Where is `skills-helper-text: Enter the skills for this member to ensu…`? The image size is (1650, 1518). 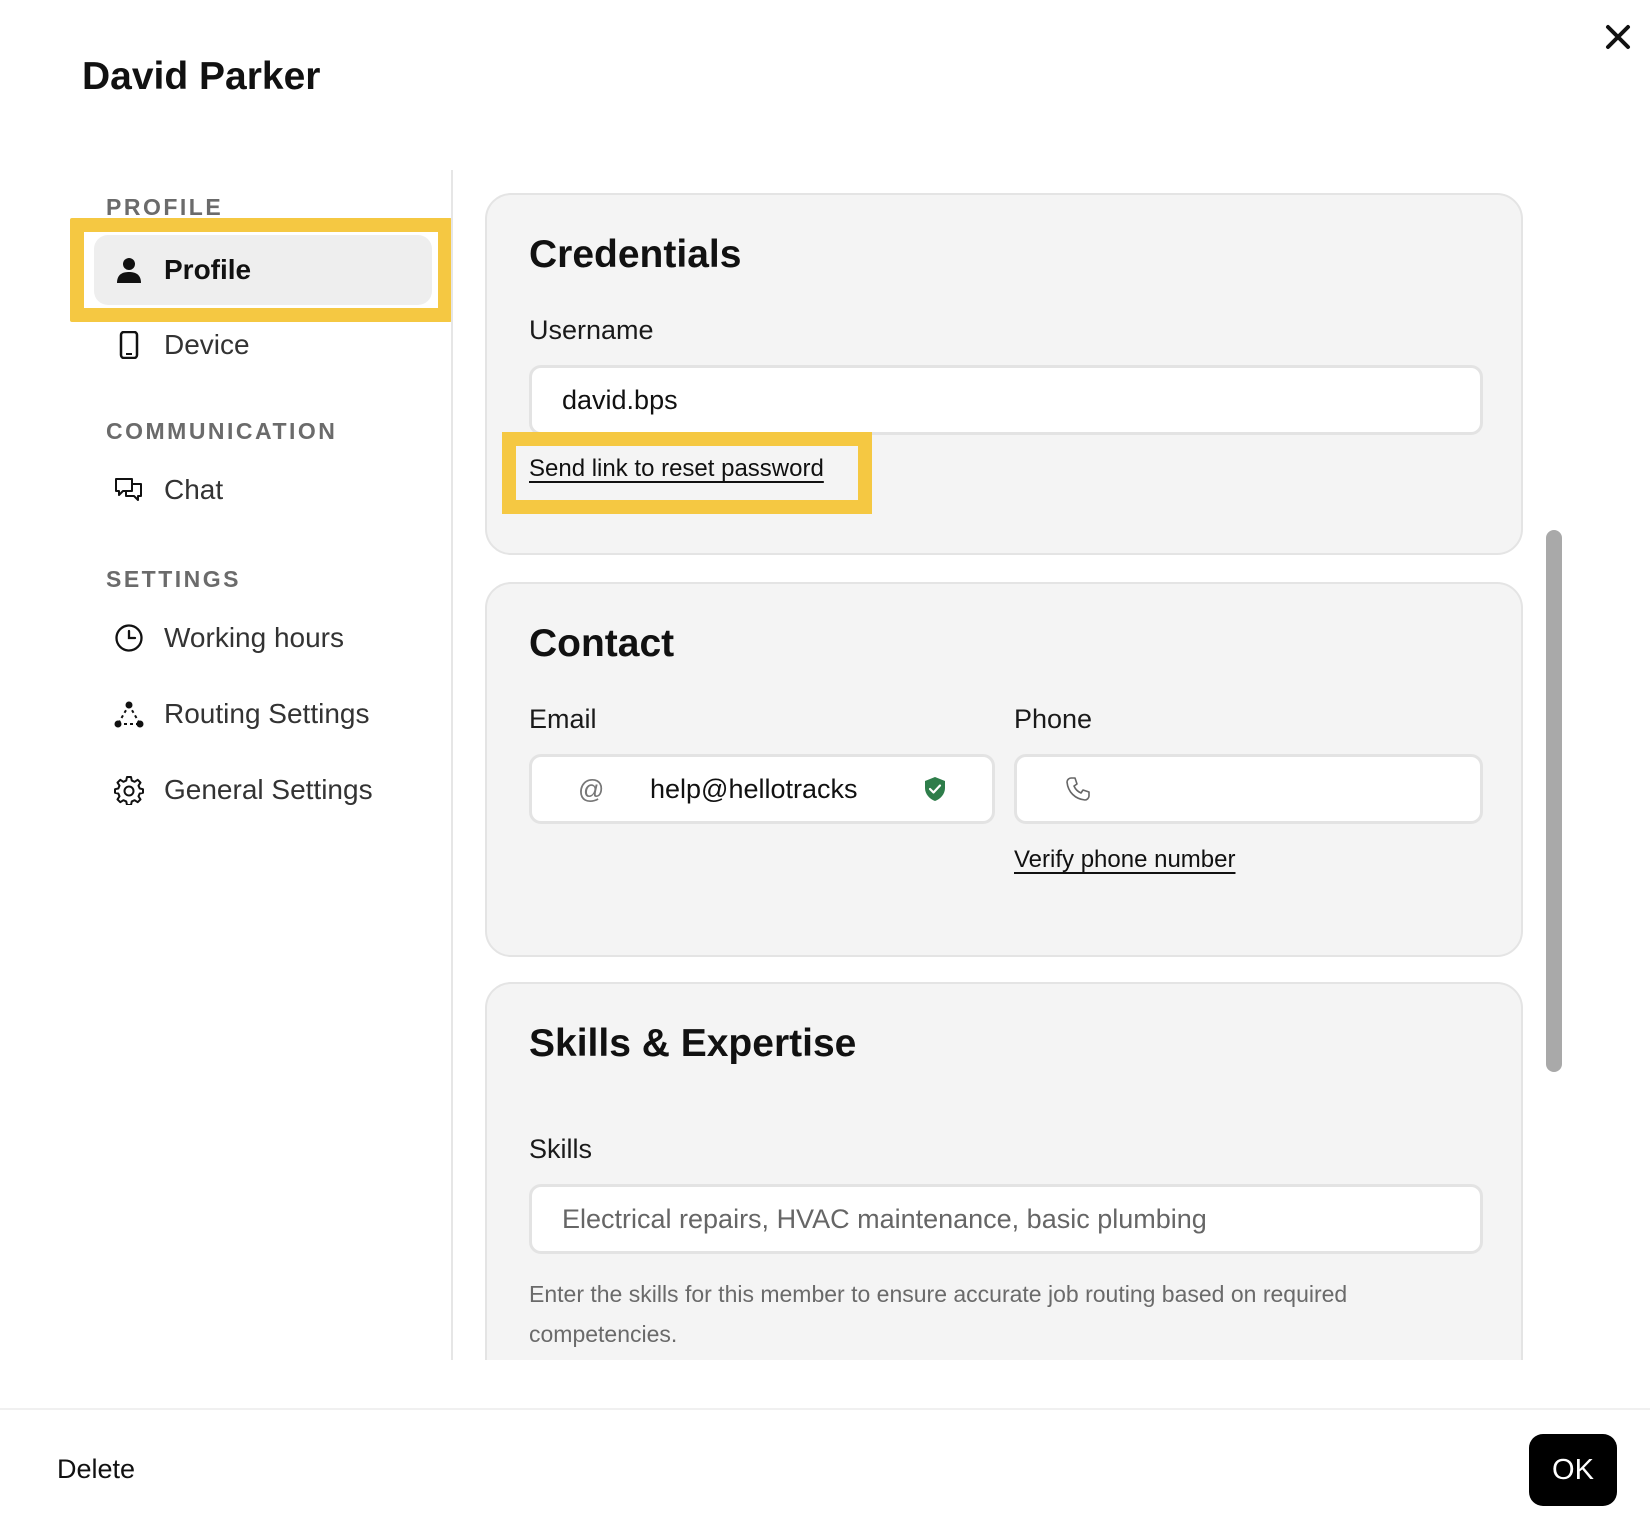
skills-helper-text: Enter the skills for this member to ensu… is located at coordinates (938, 1314).